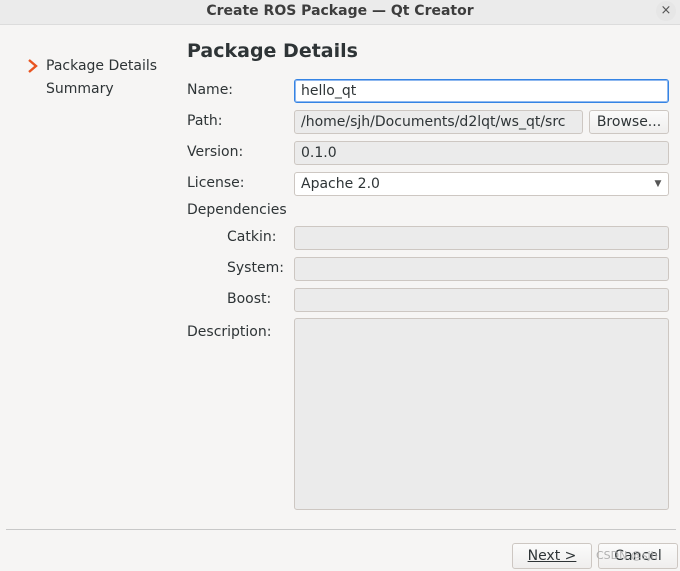 Image resolution: width=680 pixels, height=571 pixels. Describe the element at coordinates (229, 332) in the screenshot. I see `description-label: Description:` at that location.